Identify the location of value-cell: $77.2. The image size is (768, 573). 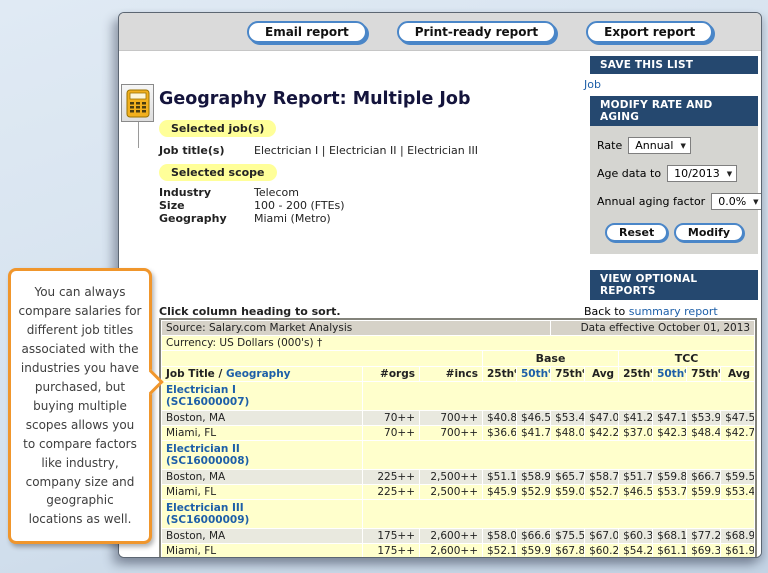
(704, 536).